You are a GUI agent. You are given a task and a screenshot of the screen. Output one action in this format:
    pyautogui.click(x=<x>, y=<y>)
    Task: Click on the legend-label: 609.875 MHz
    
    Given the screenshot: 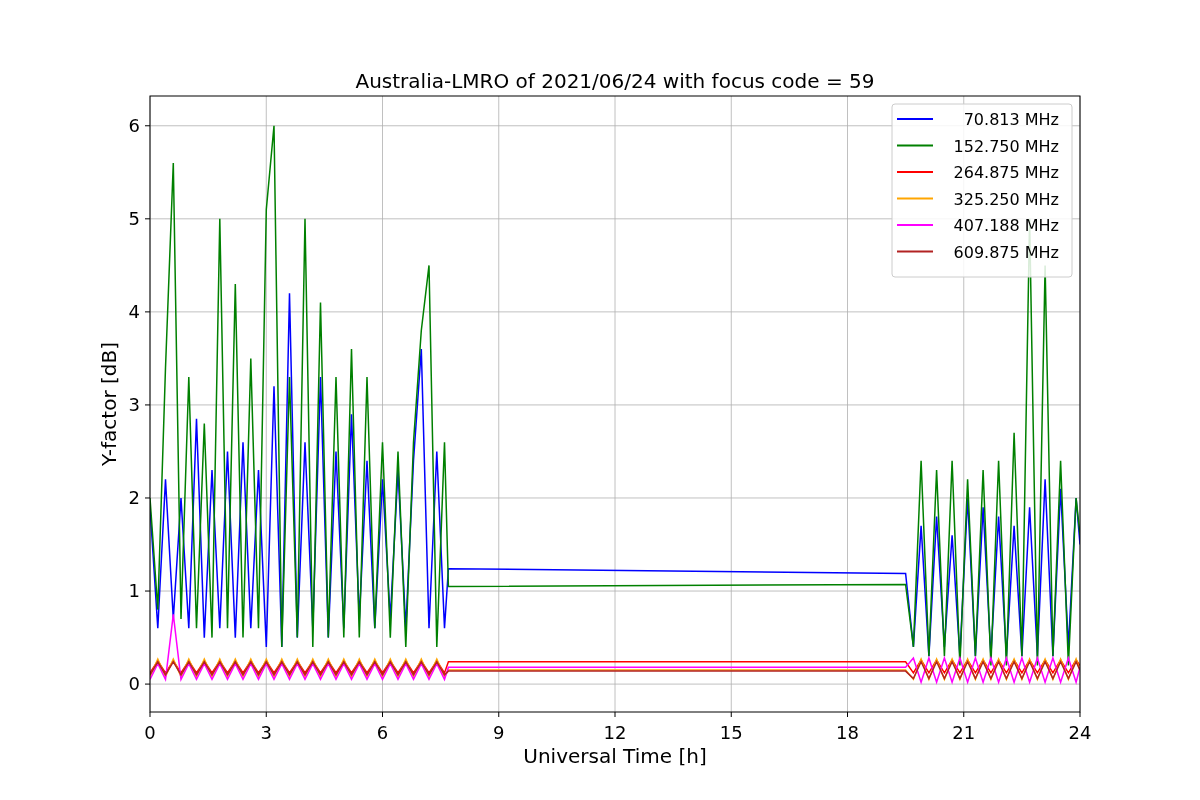 What is the action you would take?
    pyautogui.click(x=1006, y=252)
    